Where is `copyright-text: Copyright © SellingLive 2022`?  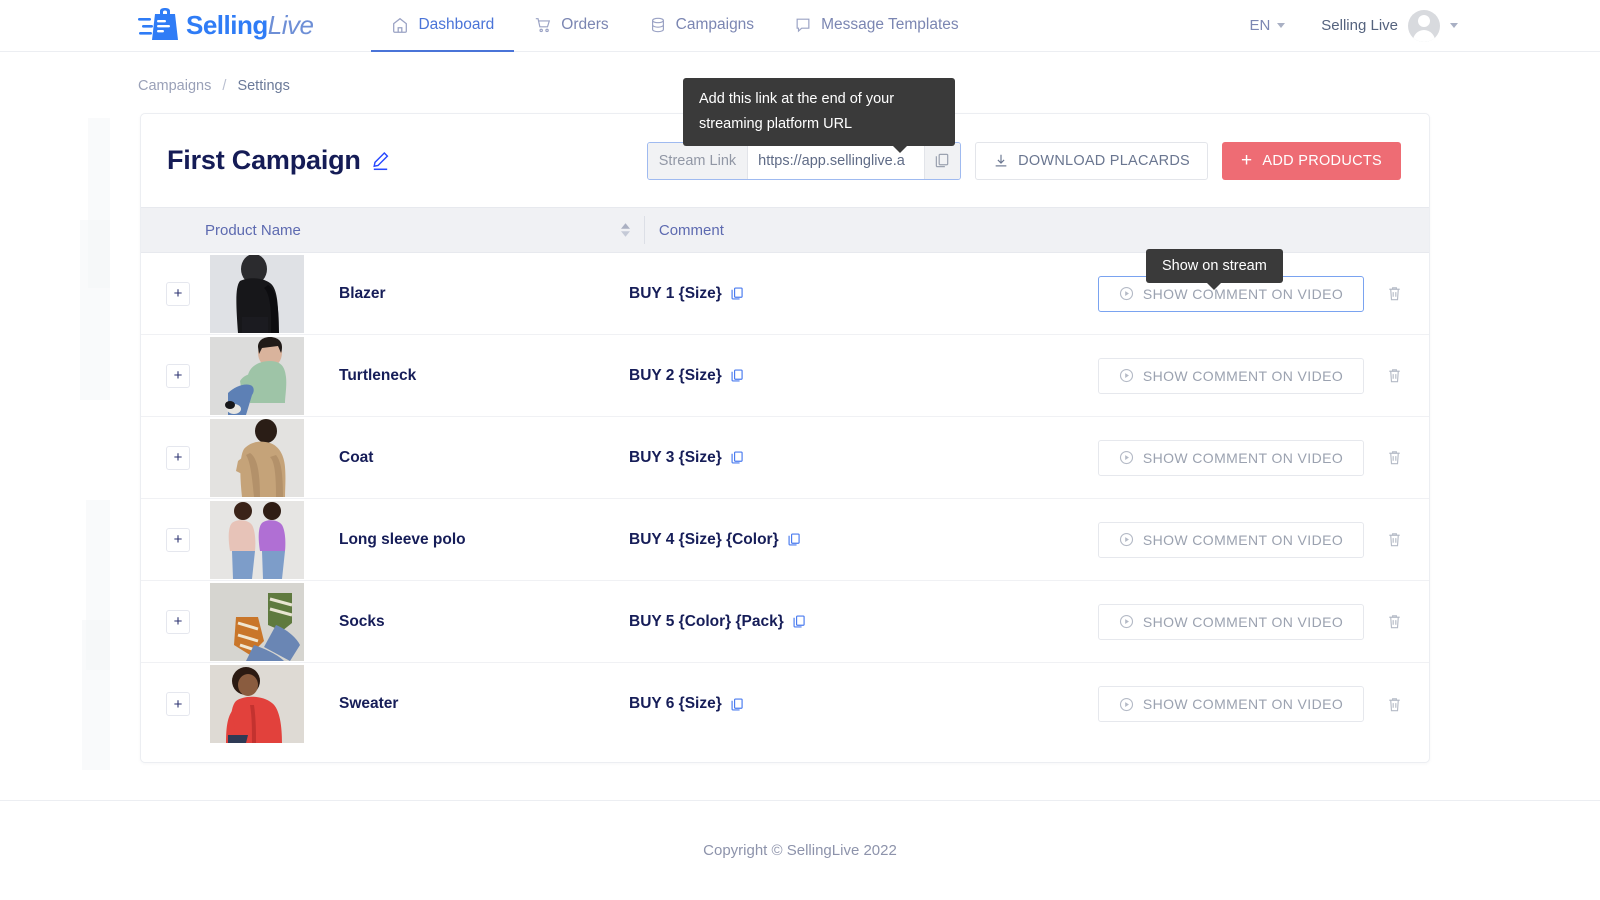
copyright-text: Copyright © SellingLive 2022 is located at coordinates (800, 850).